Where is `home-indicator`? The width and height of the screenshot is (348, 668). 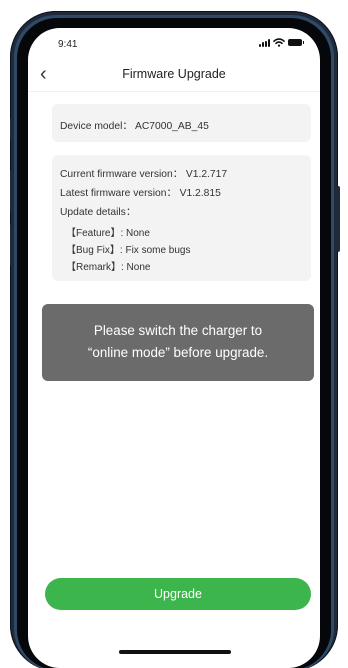 home-indicator is located at coordinates (175, 652).